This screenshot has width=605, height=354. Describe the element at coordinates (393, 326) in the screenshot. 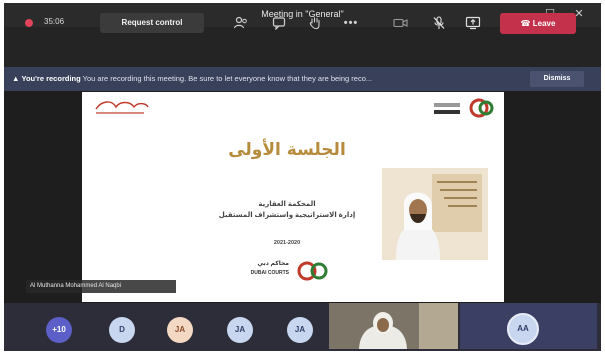

I see `participant-video-tile` at that location.